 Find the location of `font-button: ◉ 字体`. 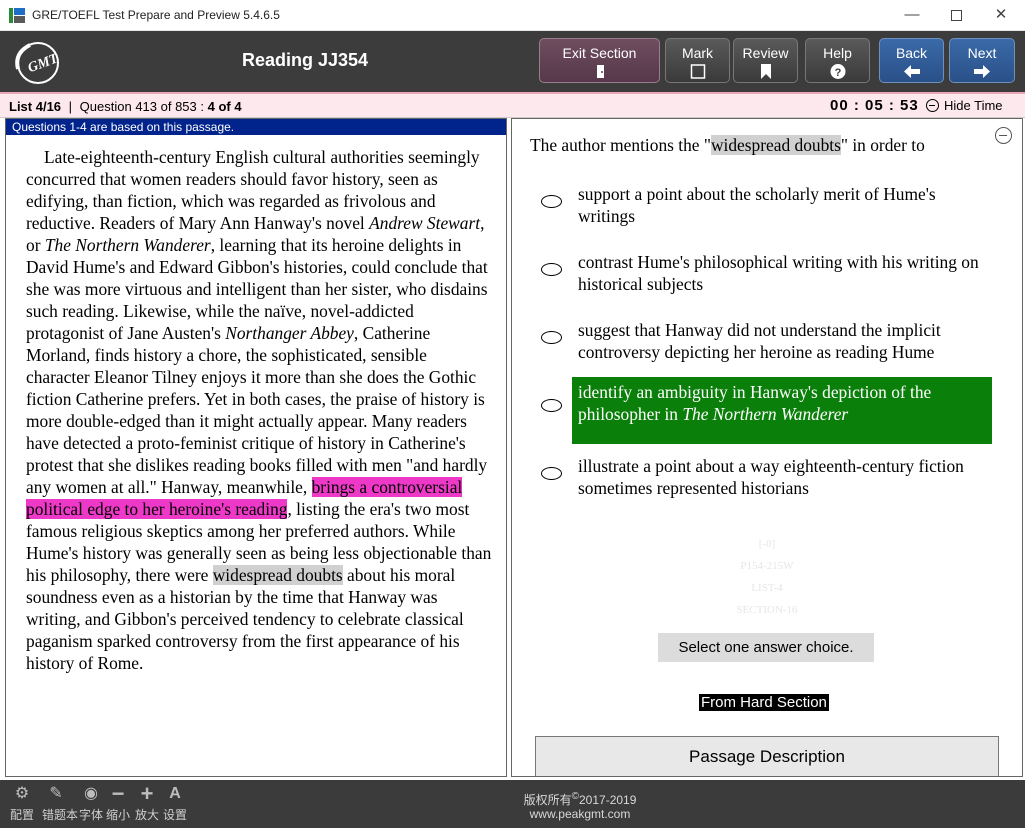

font-button: ◉ 字体 is located at coordinates (91, 803).